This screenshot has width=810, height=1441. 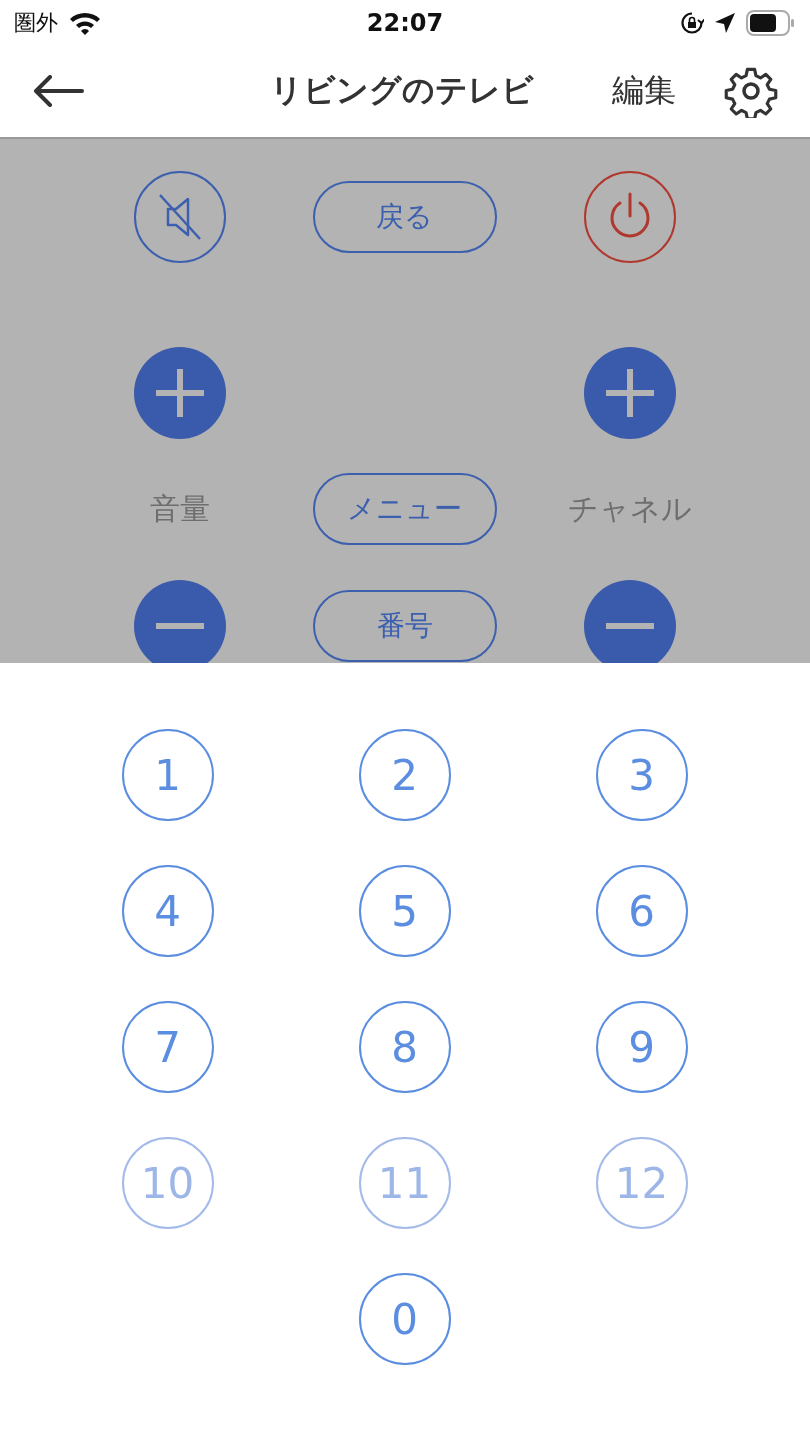 What do you see at coordinates (404, 217) in the screenshot?
I see `back-button: 戻る` at bounding box center [404, 217].